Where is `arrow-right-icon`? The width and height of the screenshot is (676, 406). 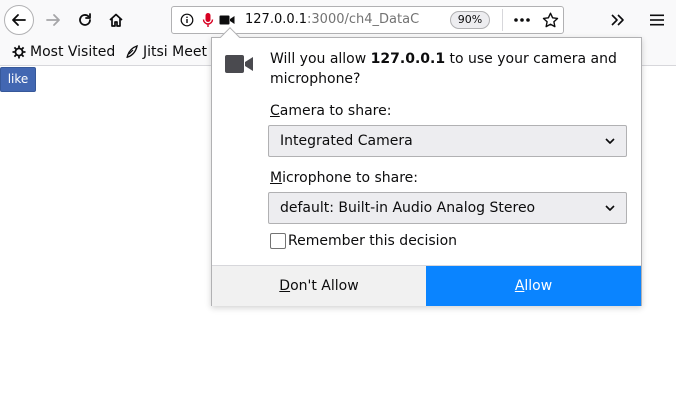
arrow-right-icon is located at coordinates (53, 20).